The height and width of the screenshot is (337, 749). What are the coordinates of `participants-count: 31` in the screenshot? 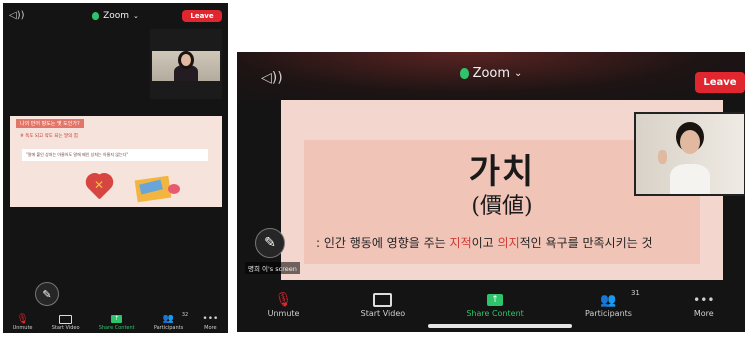 It's located at (635, 293).